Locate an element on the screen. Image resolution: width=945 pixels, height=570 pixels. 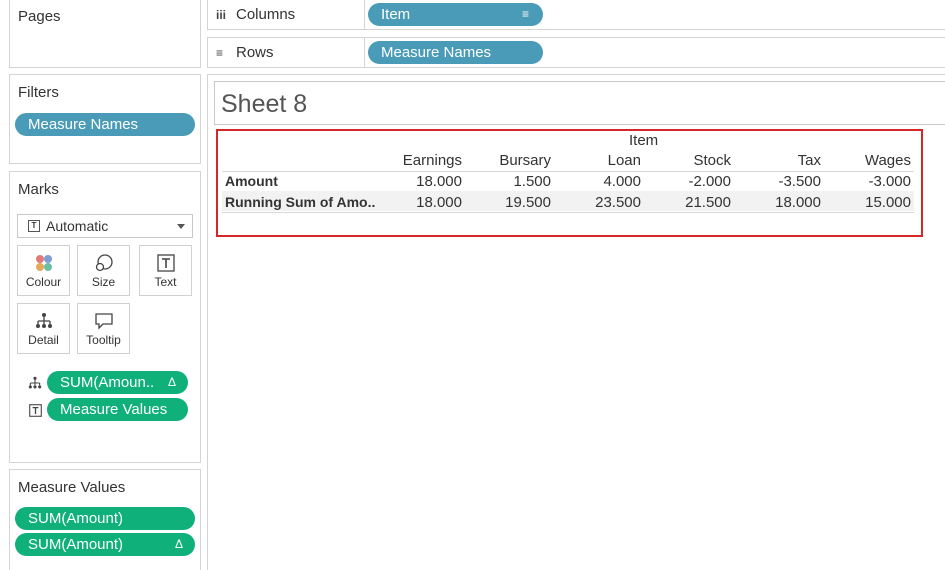
table-bottom-divider is located at coordinates (568, 212).